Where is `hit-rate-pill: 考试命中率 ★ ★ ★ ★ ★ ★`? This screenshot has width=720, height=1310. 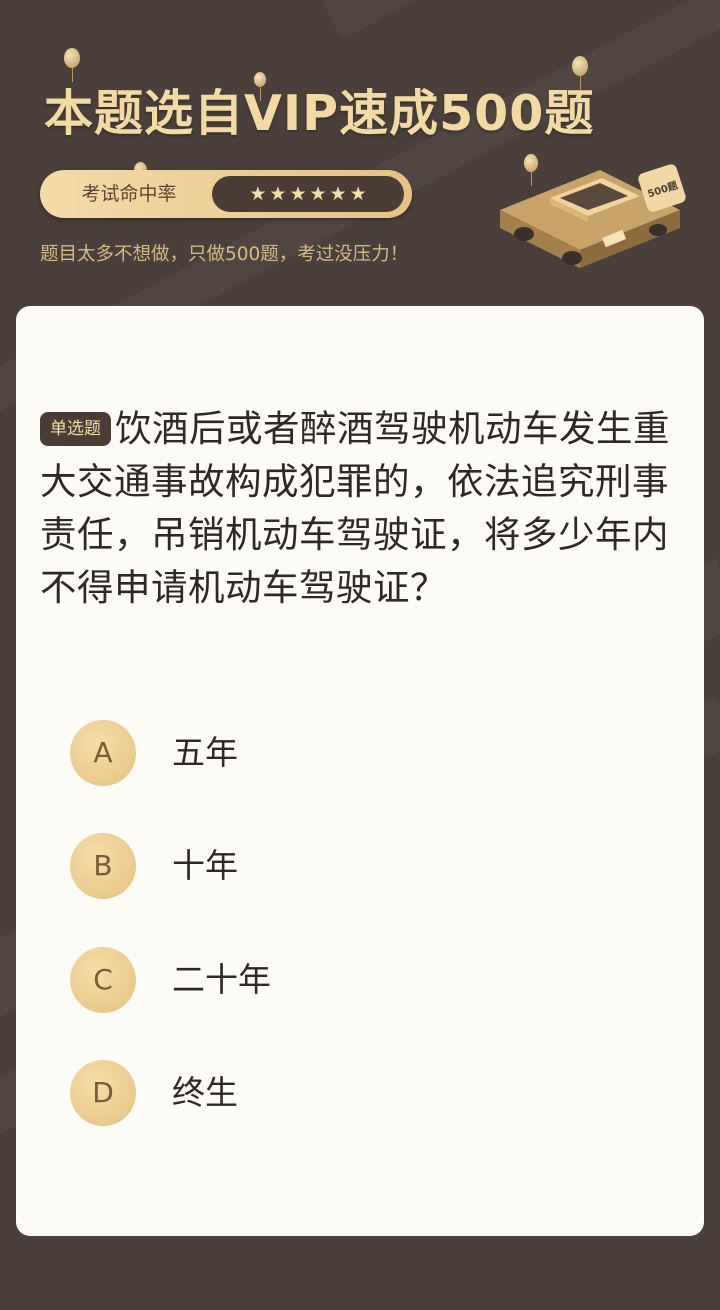
hit-rate-pill: 考试命中率 ★ ★ ★ ★ ★ ★ is located at coordinates (226, 194).